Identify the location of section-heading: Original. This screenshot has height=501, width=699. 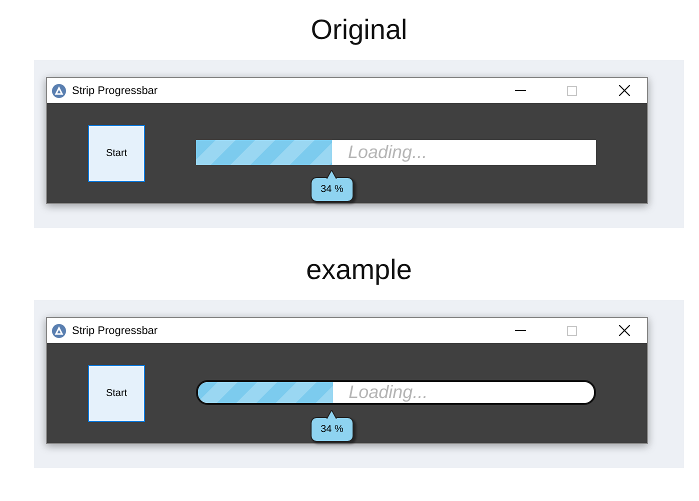
(359, 30).